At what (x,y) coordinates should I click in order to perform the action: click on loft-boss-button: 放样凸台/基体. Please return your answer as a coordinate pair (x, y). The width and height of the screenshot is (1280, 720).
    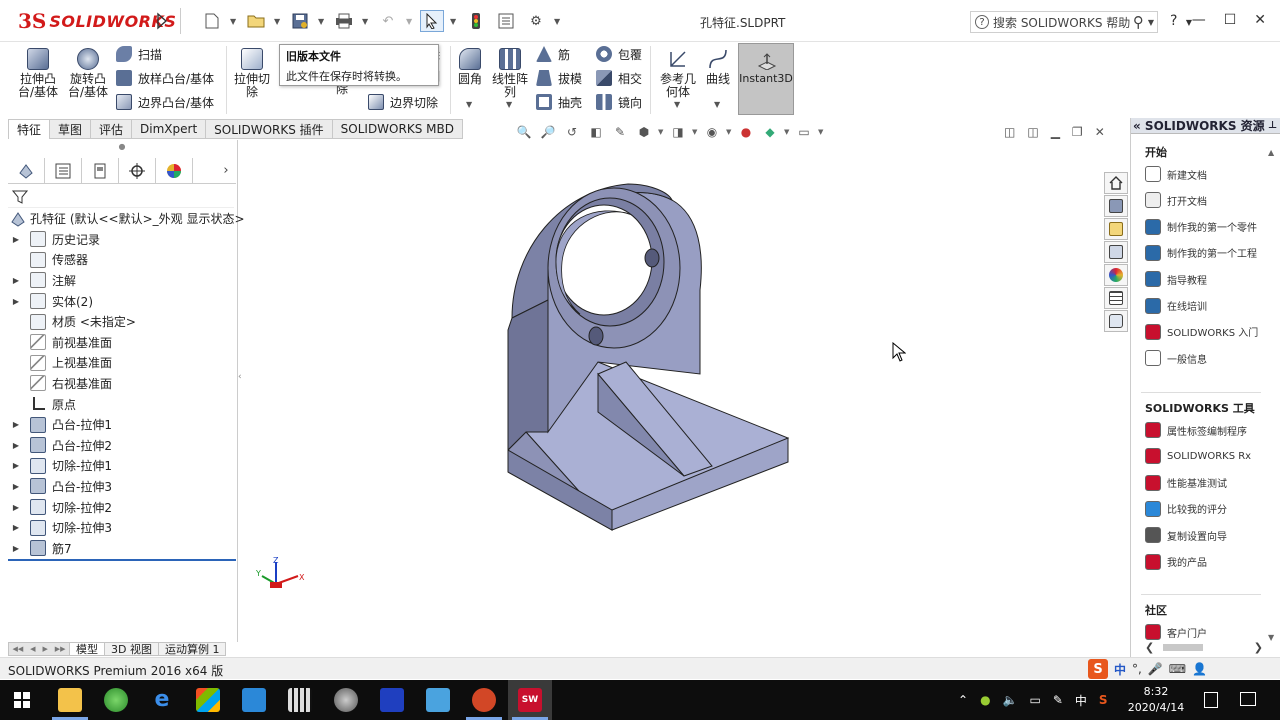
    Looking at the image, I should click on (165, 78).